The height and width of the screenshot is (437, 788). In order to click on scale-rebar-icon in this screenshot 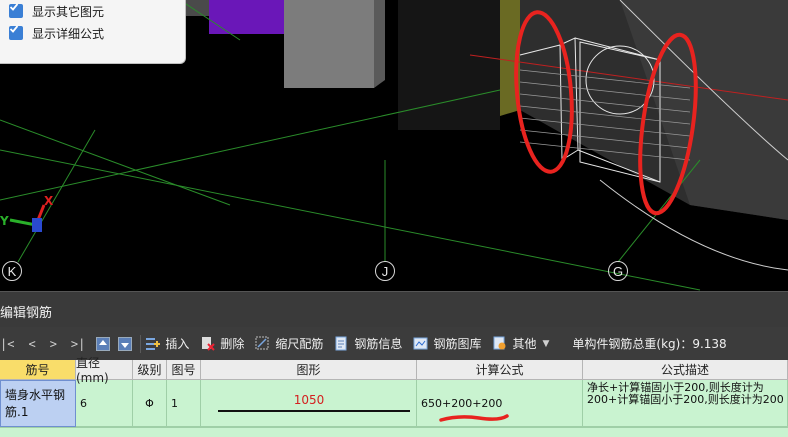, I will do `click(262, 343)`.